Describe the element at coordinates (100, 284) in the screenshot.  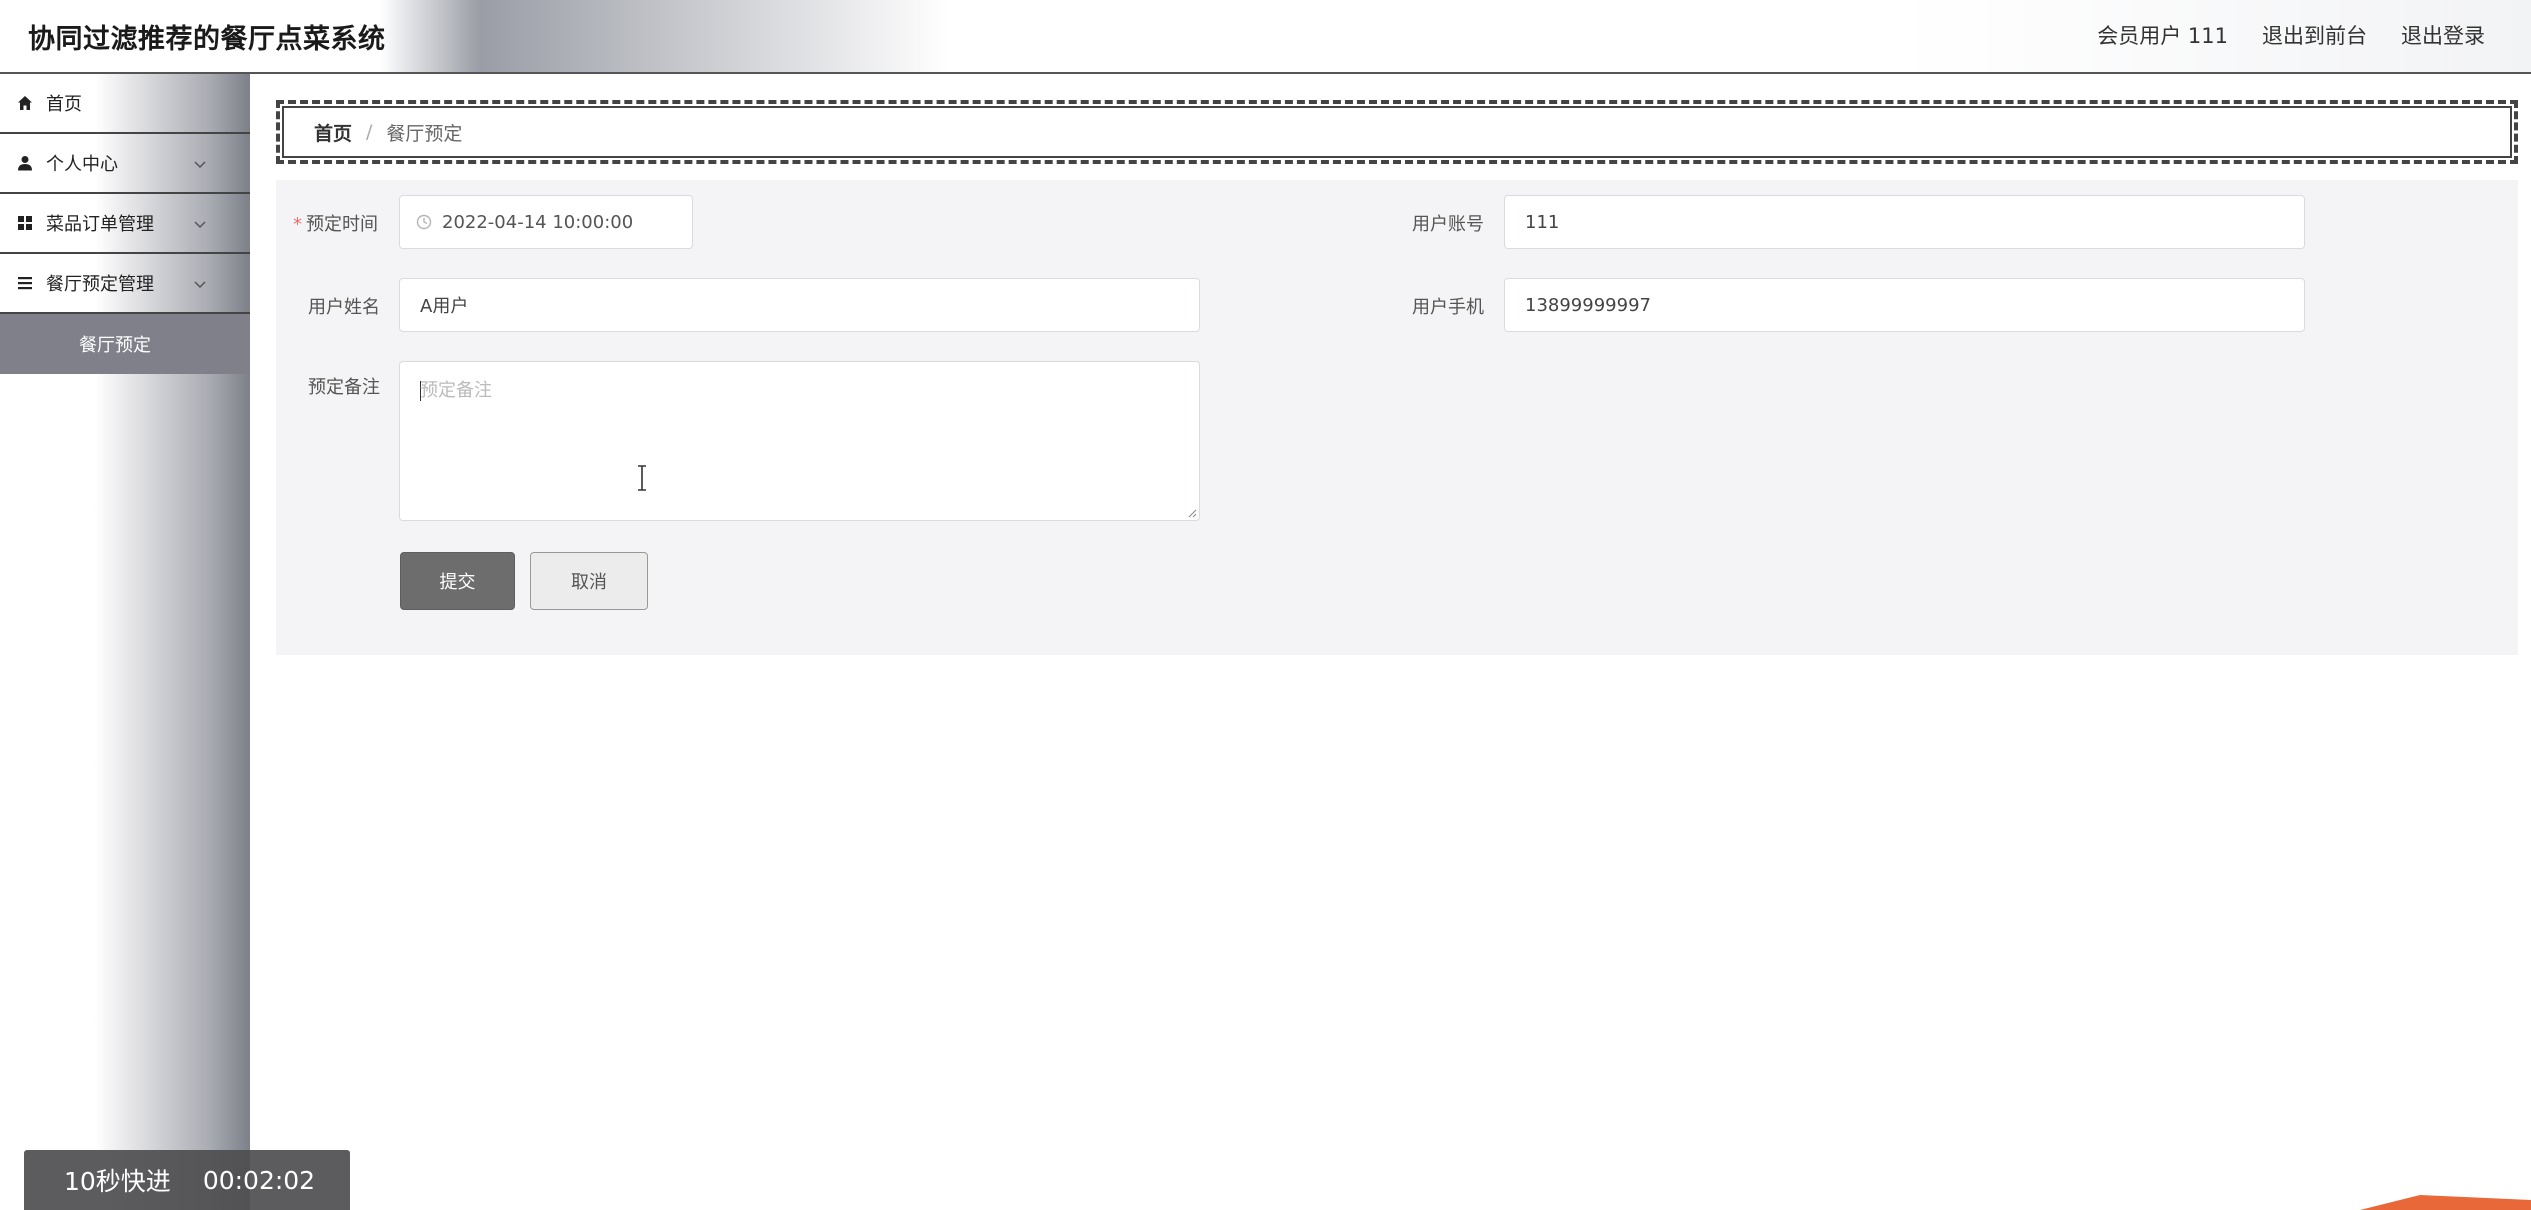
I see `sidebar-item-label: 餐厅预定管理` at that location.